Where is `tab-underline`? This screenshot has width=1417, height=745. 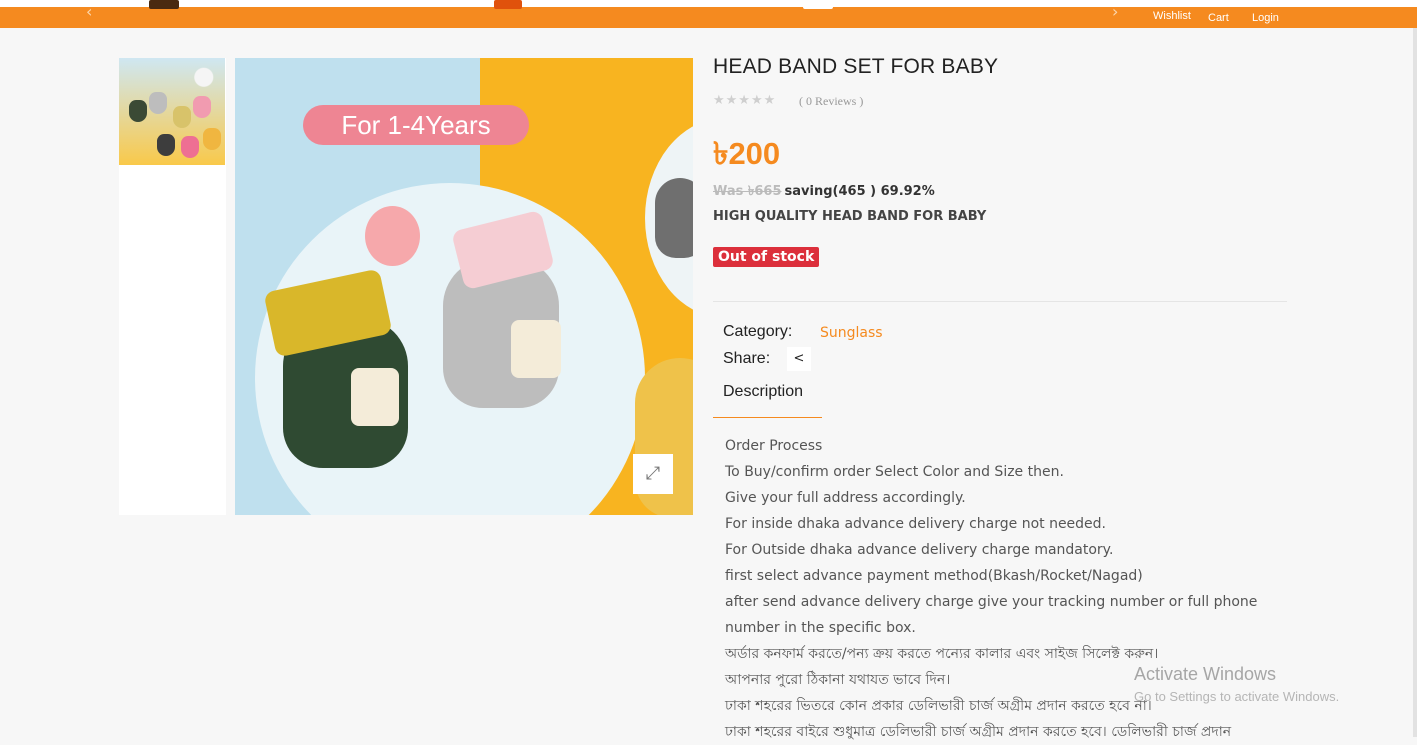 tab-underline is located at coordinates (767, 417).